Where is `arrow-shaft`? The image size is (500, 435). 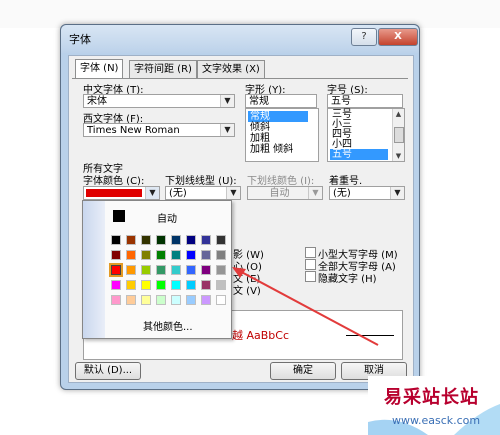
arrow-shaft is located at coordinates (306, 306).